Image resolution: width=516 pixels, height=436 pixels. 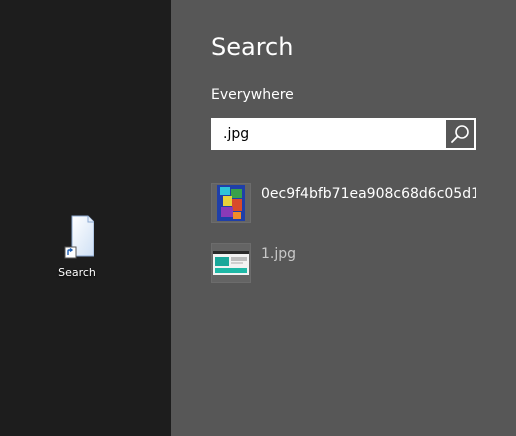 What do you see at coordinates (252, 95) in the screenshot?
I see `search-scope-dropdown: Everywhere` at bounding box center [252, 95].